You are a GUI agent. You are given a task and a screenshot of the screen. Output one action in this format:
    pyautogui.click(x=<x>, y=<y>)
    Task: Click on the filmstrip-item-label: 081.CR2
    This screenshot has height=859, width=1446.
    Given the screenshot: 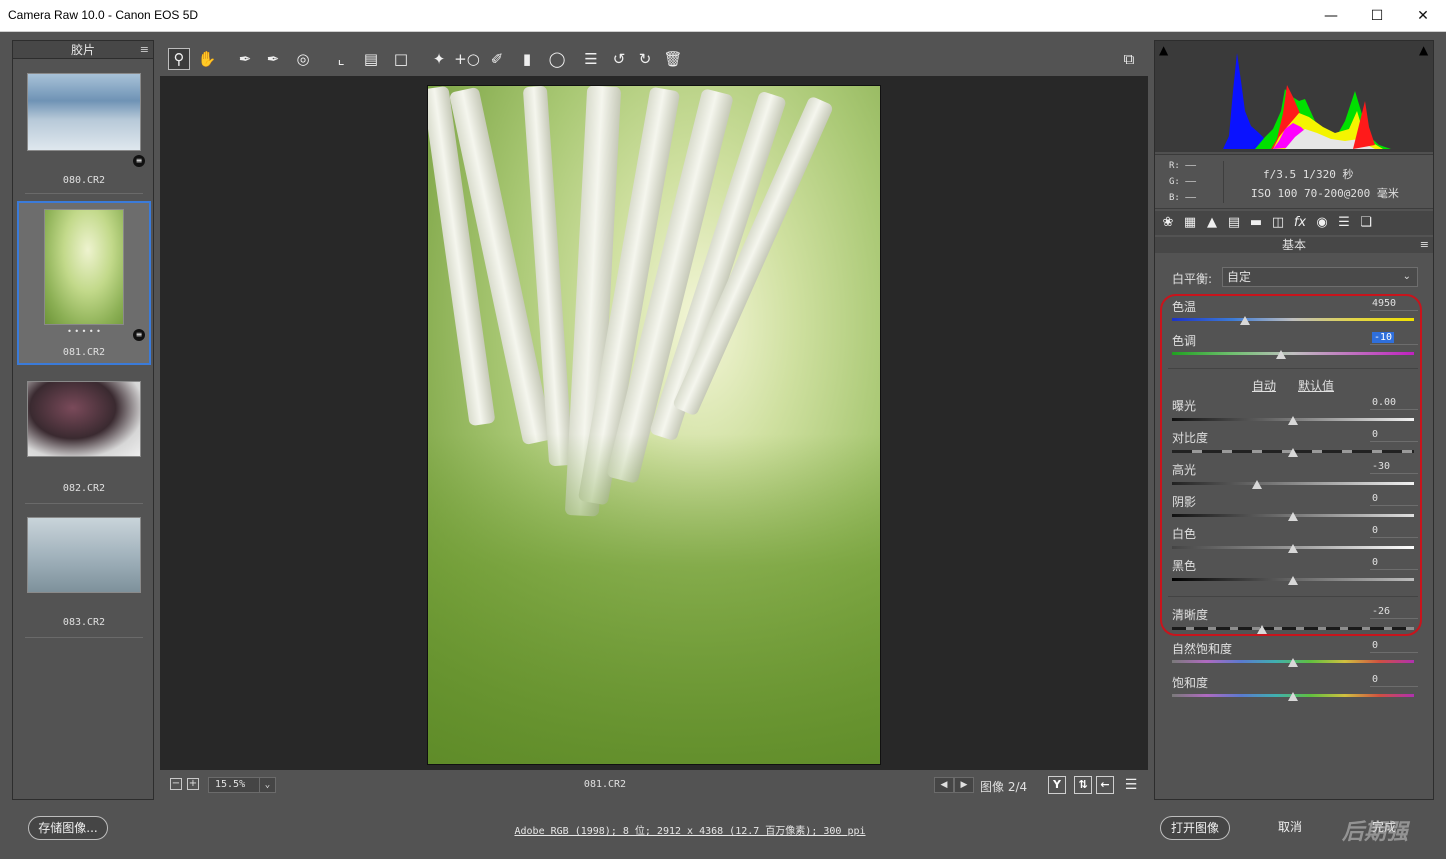 What is the action you would take?
    pyautogui.click(x=84, y=352)
    